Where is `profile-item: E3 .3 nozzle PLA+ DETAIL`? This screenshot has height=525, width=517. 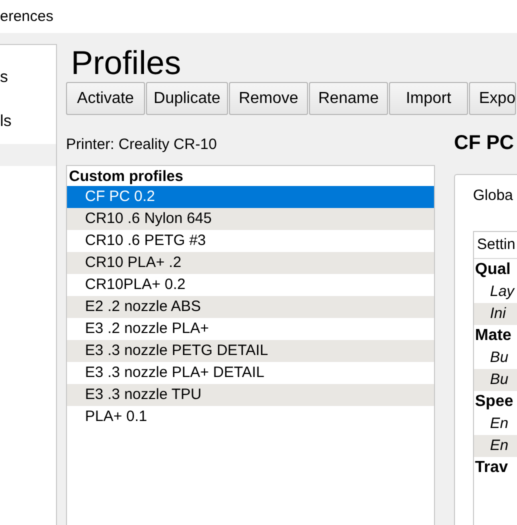
profile-item: E3 .3 nozzle PLA+ DETAIL is located at coordinates (250, 373).